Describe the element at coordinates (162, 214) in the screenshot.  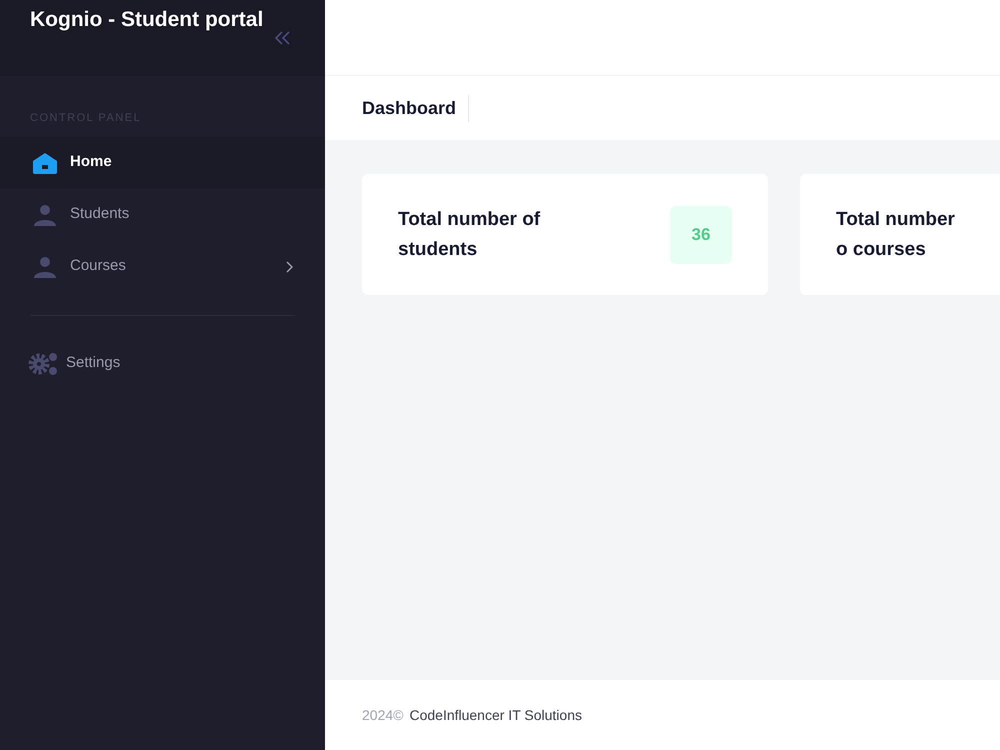
I see `nav-item: Students` at that location.